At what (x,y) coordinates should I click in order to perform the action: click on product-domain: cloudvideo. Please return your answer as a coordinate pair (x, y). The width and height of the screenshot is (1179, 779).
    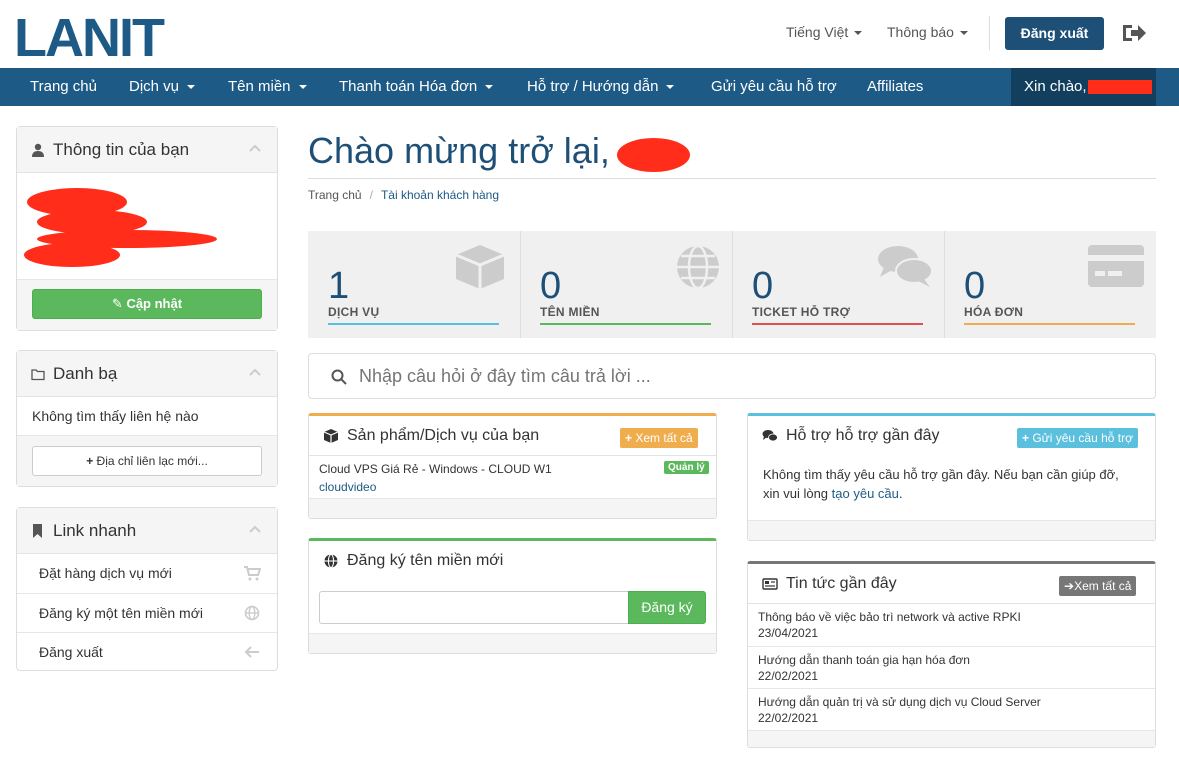
    Looking at the image, I should click on (347, 487).